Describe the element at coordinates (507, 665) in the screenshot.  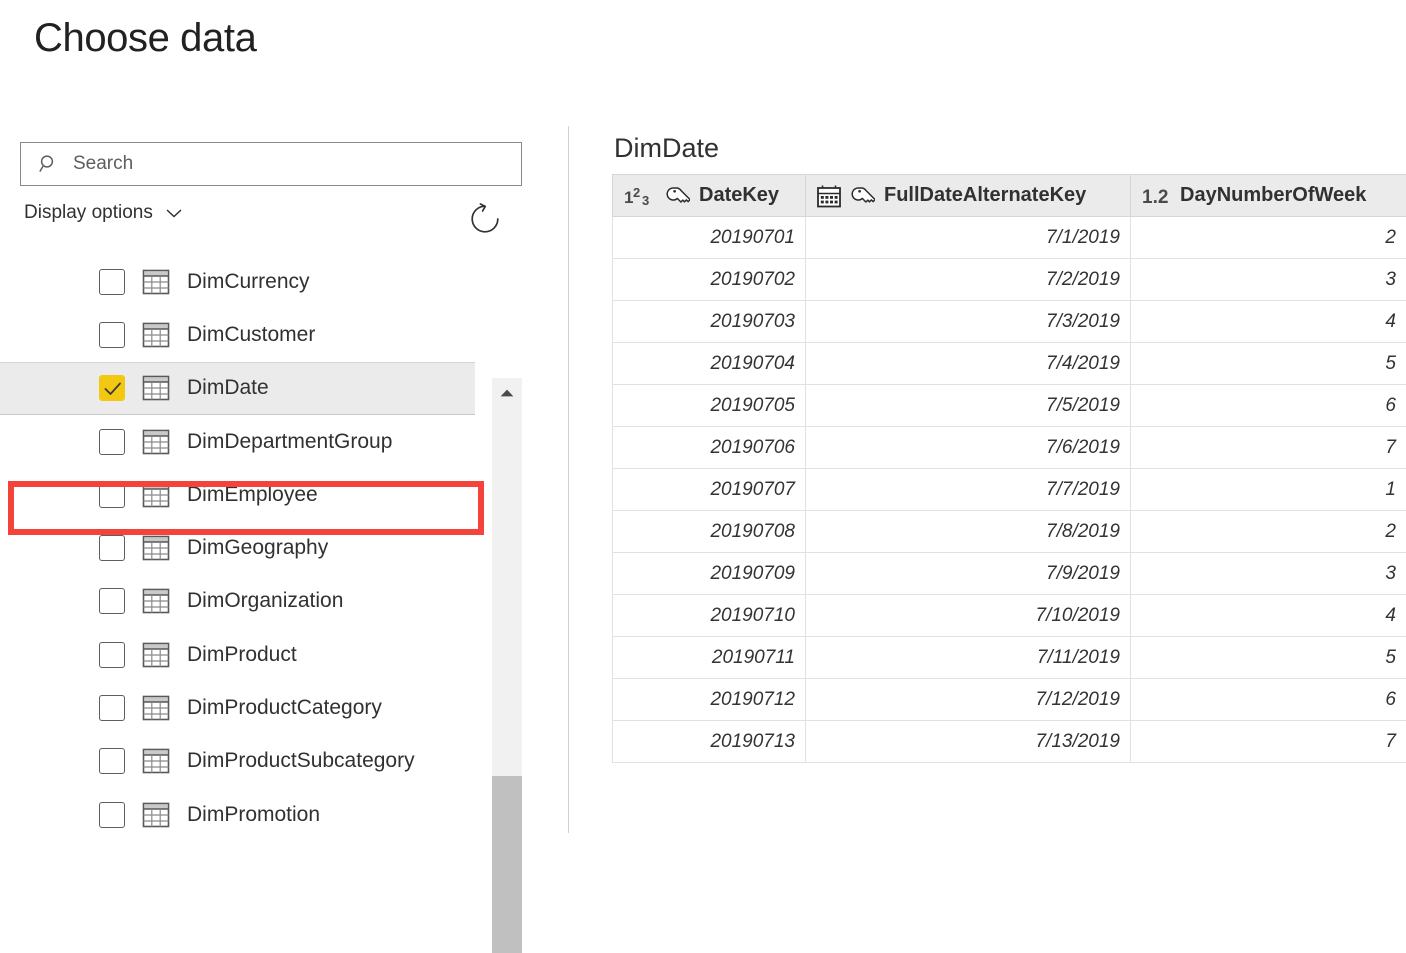
I see `table-list-scrollbar` at that location.